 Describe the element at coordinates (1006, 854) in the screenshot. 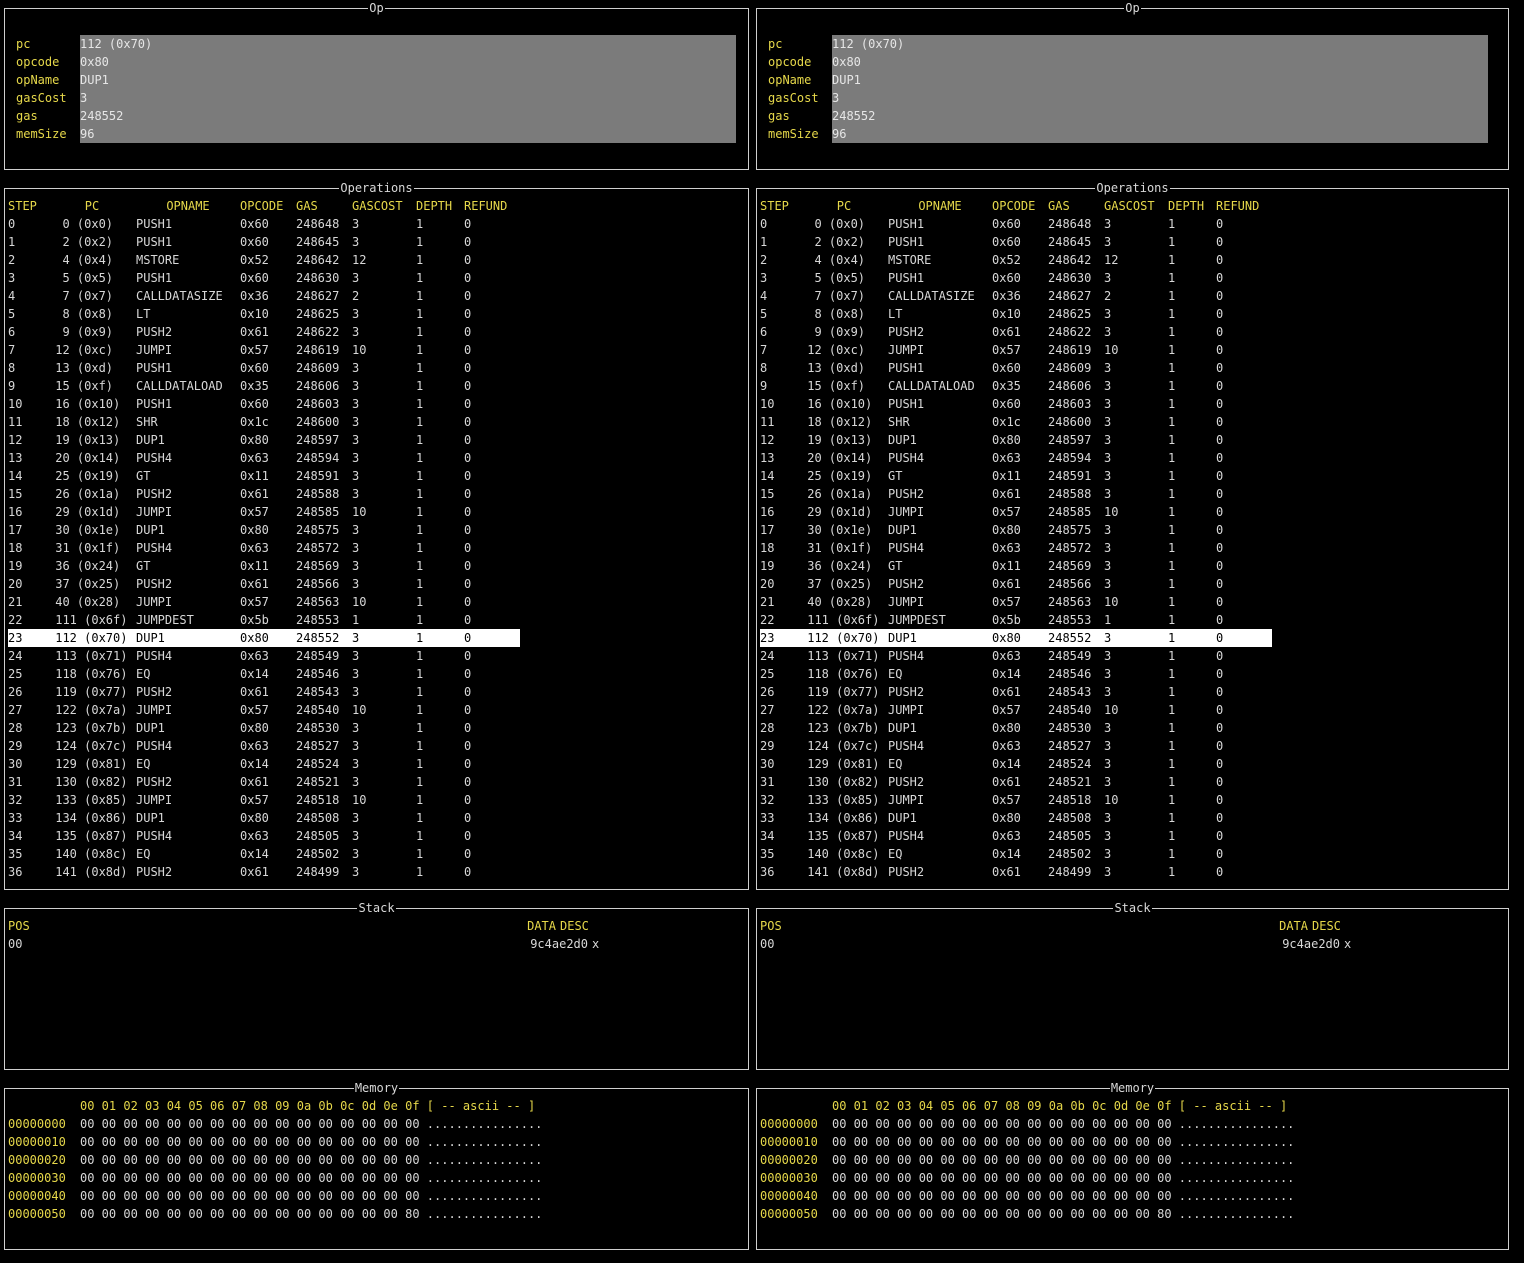

I see `operation-opcode: 0x14` at that location.